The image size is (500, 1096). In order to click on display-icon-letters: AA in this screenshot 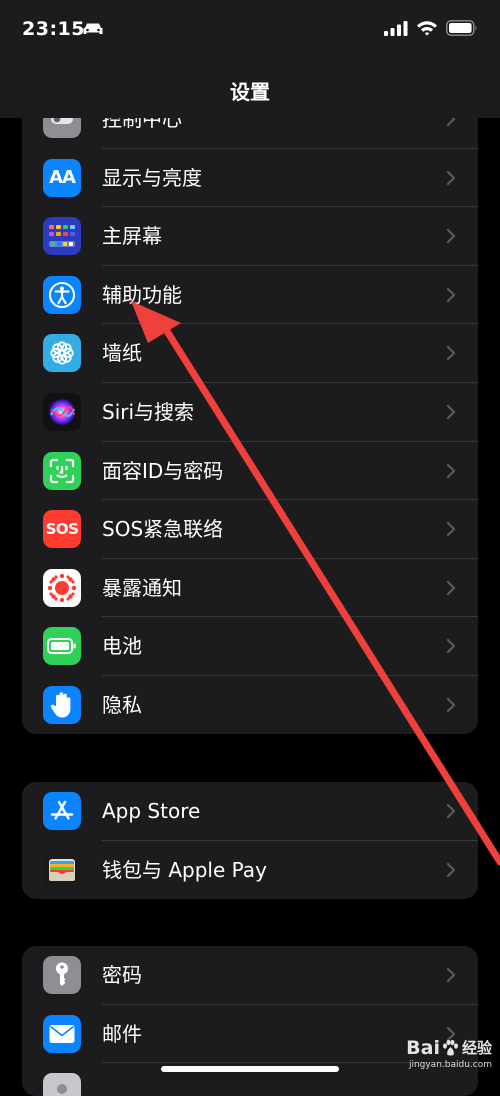, I will do `click(62, 178)`.